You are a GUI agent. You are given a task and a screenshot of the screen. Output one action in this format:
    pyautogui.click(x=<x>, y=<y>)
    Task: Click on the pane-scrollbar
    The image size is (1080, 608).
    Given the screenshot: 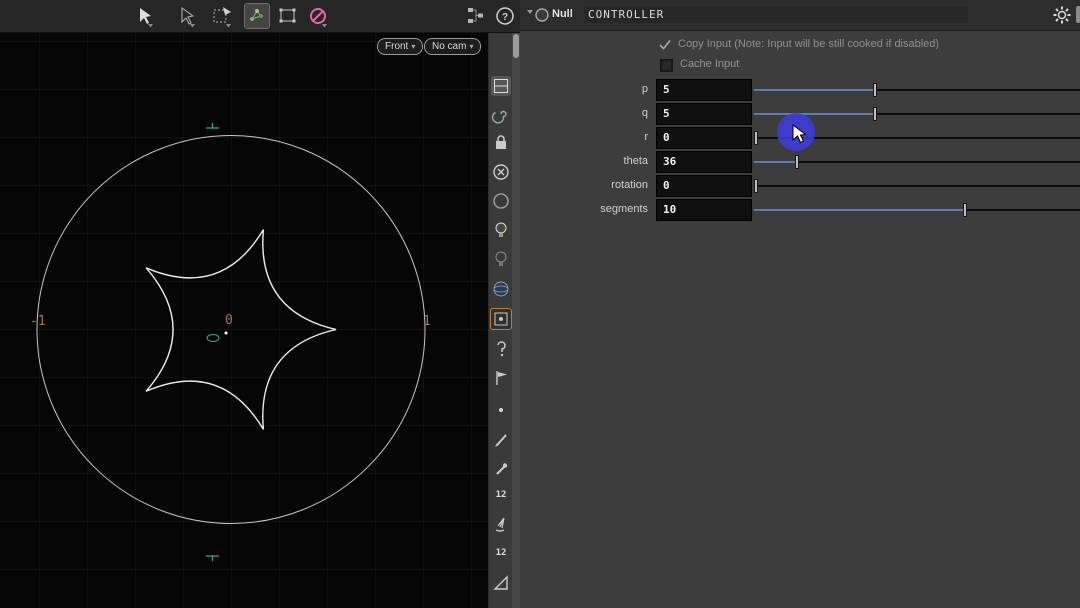 What is the action you would take?
    pyautogui.click(x=516, y=320)
    